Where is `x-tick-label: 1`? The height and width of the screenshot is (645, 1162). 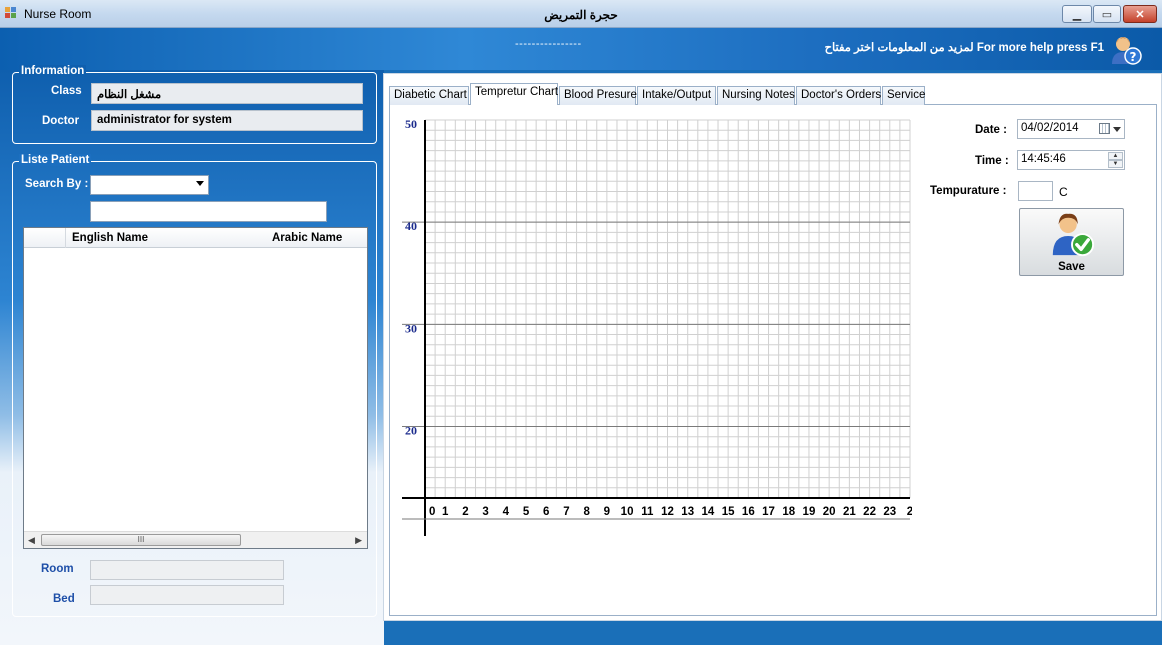
x-tick-label: 1 is located at coordinates (445, 512).